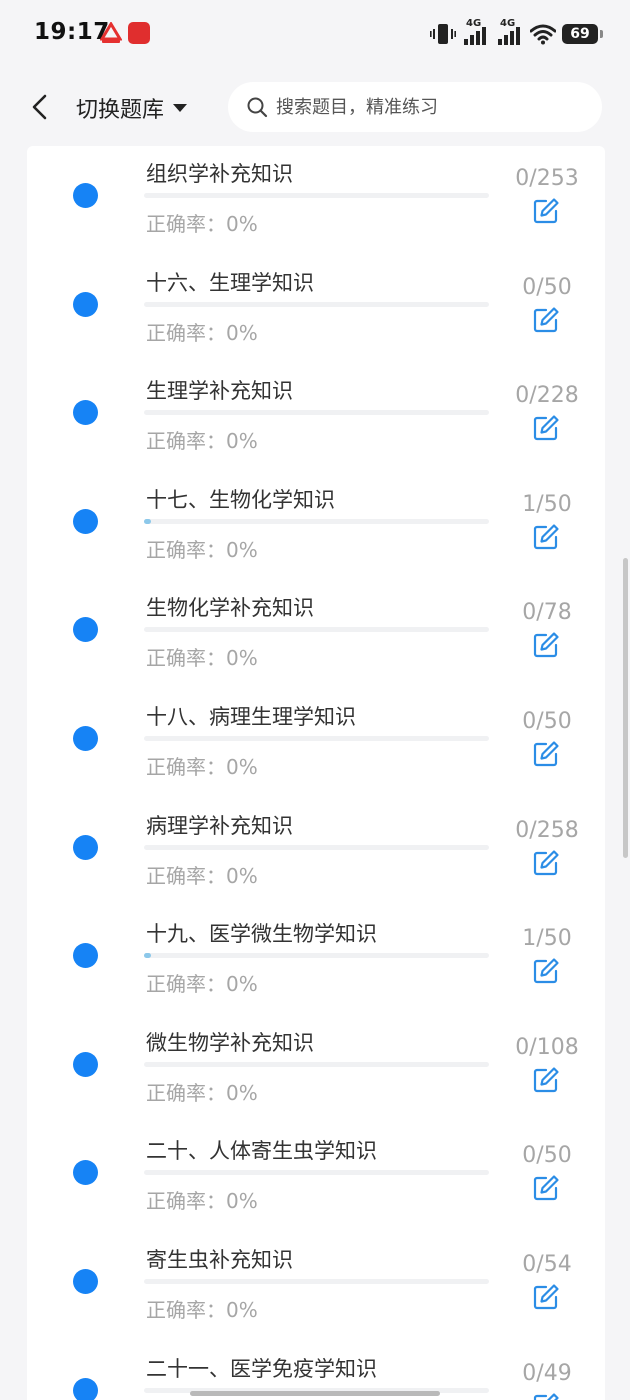 Image resolution: width=630 pixels, height=1400 pixels. What do you see at coordinates (316, 1286) in the screenshot?
I see `list-item: 寄生虫补充知识 正确率：0% 0/54` at bounding box center [316, 1286].